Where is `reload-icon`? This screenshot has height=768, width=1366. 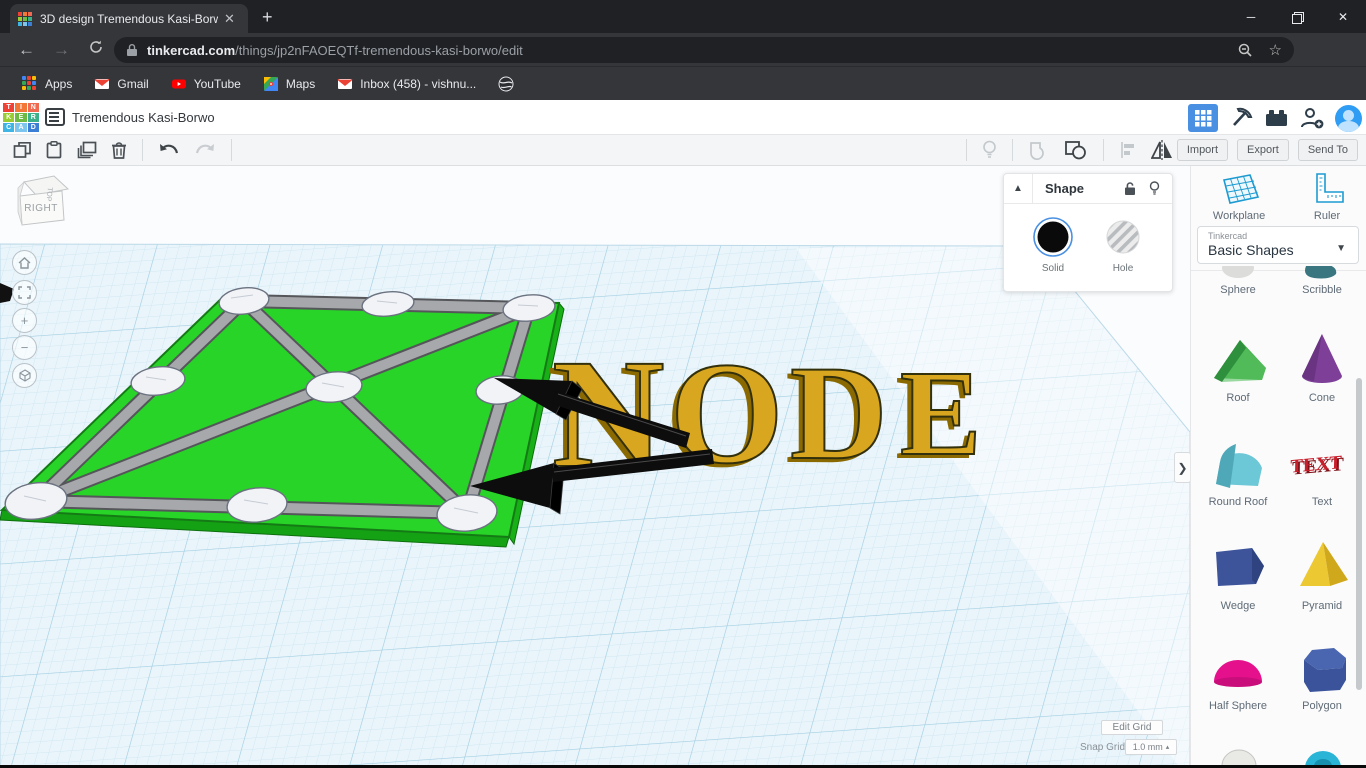 reload-icon is located at coordinates (96, 46).